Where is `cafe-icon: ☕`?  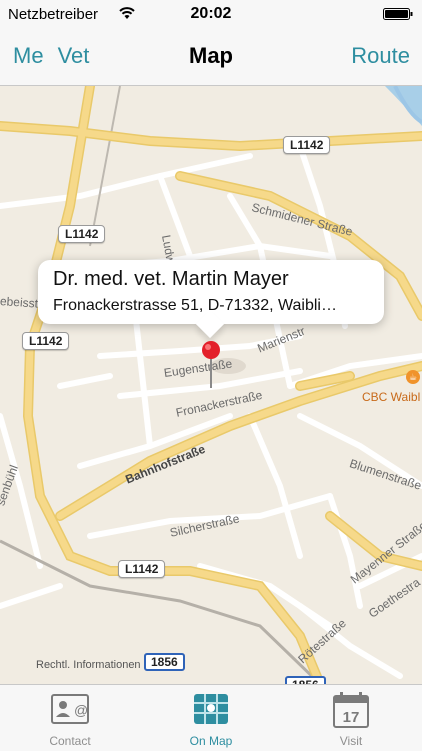 cafe-icon: ☕ is located at coordinates (413, 377).